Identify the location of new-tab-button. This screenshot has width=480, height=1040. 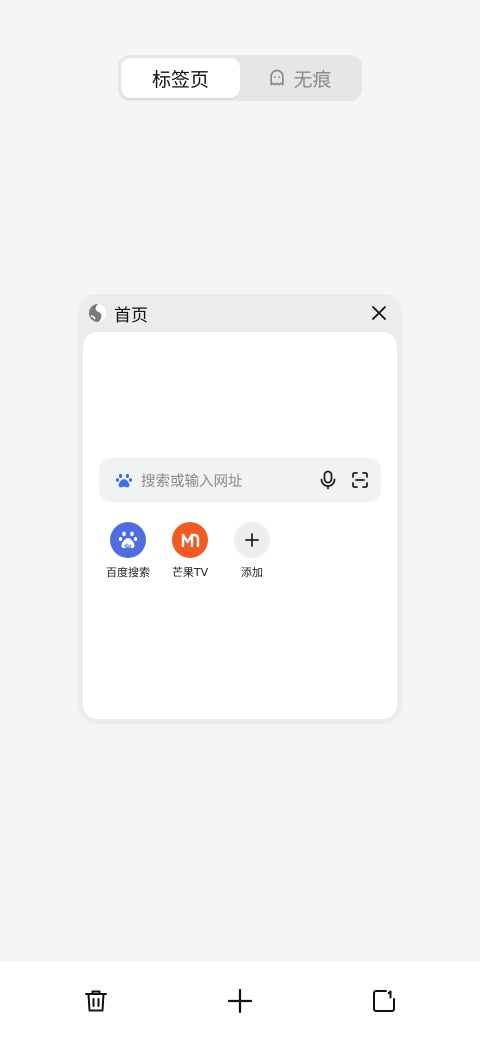
(240, 1001).